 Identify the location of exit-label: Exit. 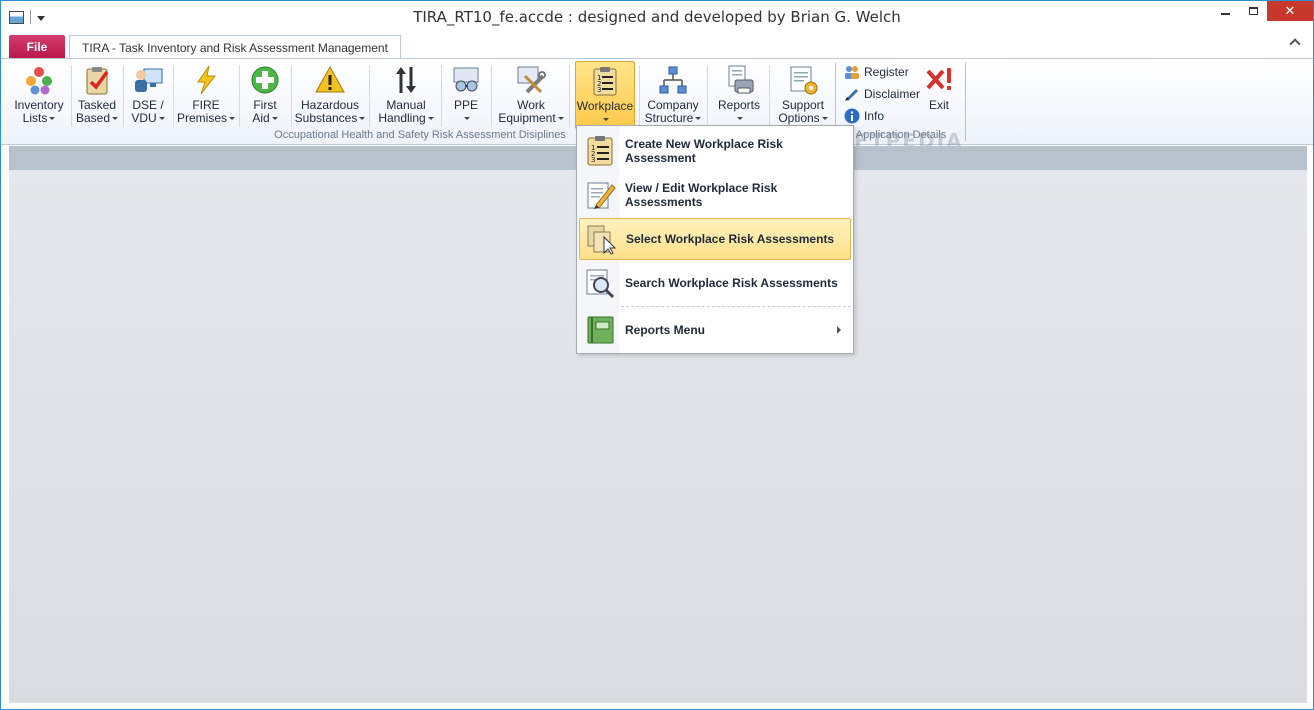
(938, 105).